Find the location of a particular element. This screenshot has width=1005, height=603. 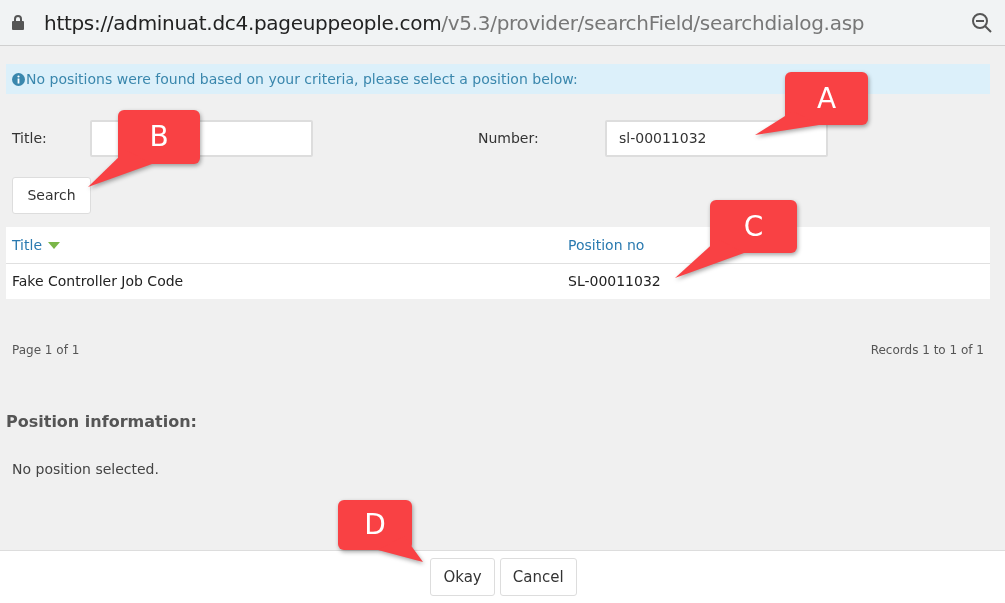

callout-tooltip: A is located at coordinates (811, 103).